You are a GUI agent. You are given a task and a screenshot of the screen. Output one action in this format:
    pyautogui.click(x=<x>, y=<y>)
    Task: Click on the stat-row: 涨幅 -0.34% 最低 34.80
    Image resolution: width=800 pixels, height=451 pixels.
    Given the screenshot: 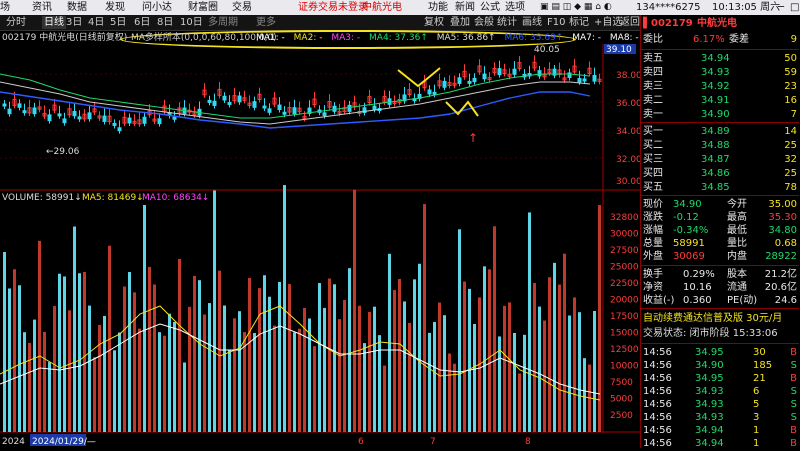 What is the action you would take?
    pyautogui.click(x=721, y=231)
    